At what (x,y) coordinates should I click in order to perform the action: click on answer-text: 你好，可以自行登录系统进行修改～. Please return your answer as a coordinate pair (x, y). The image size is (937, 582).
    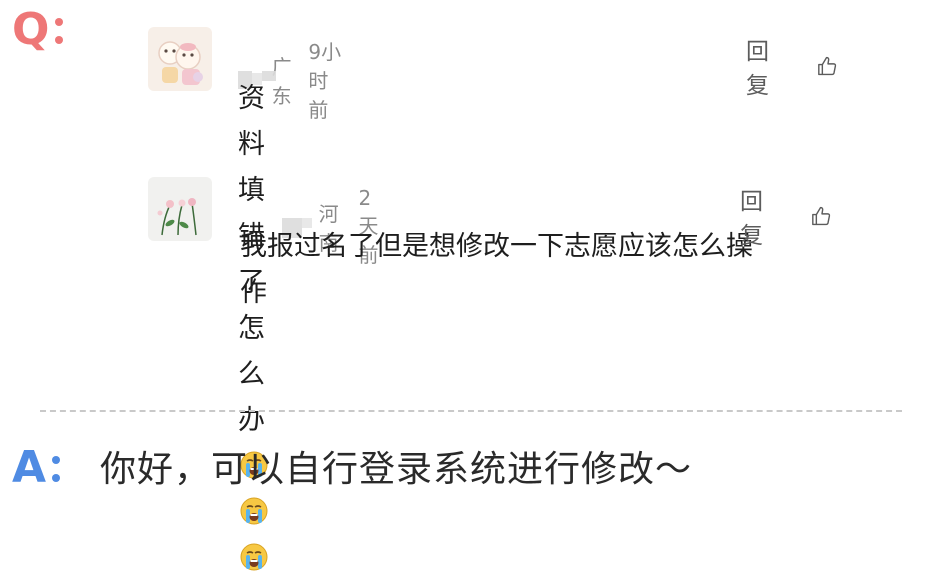
    Looking at the image, I should click on (396, 469).